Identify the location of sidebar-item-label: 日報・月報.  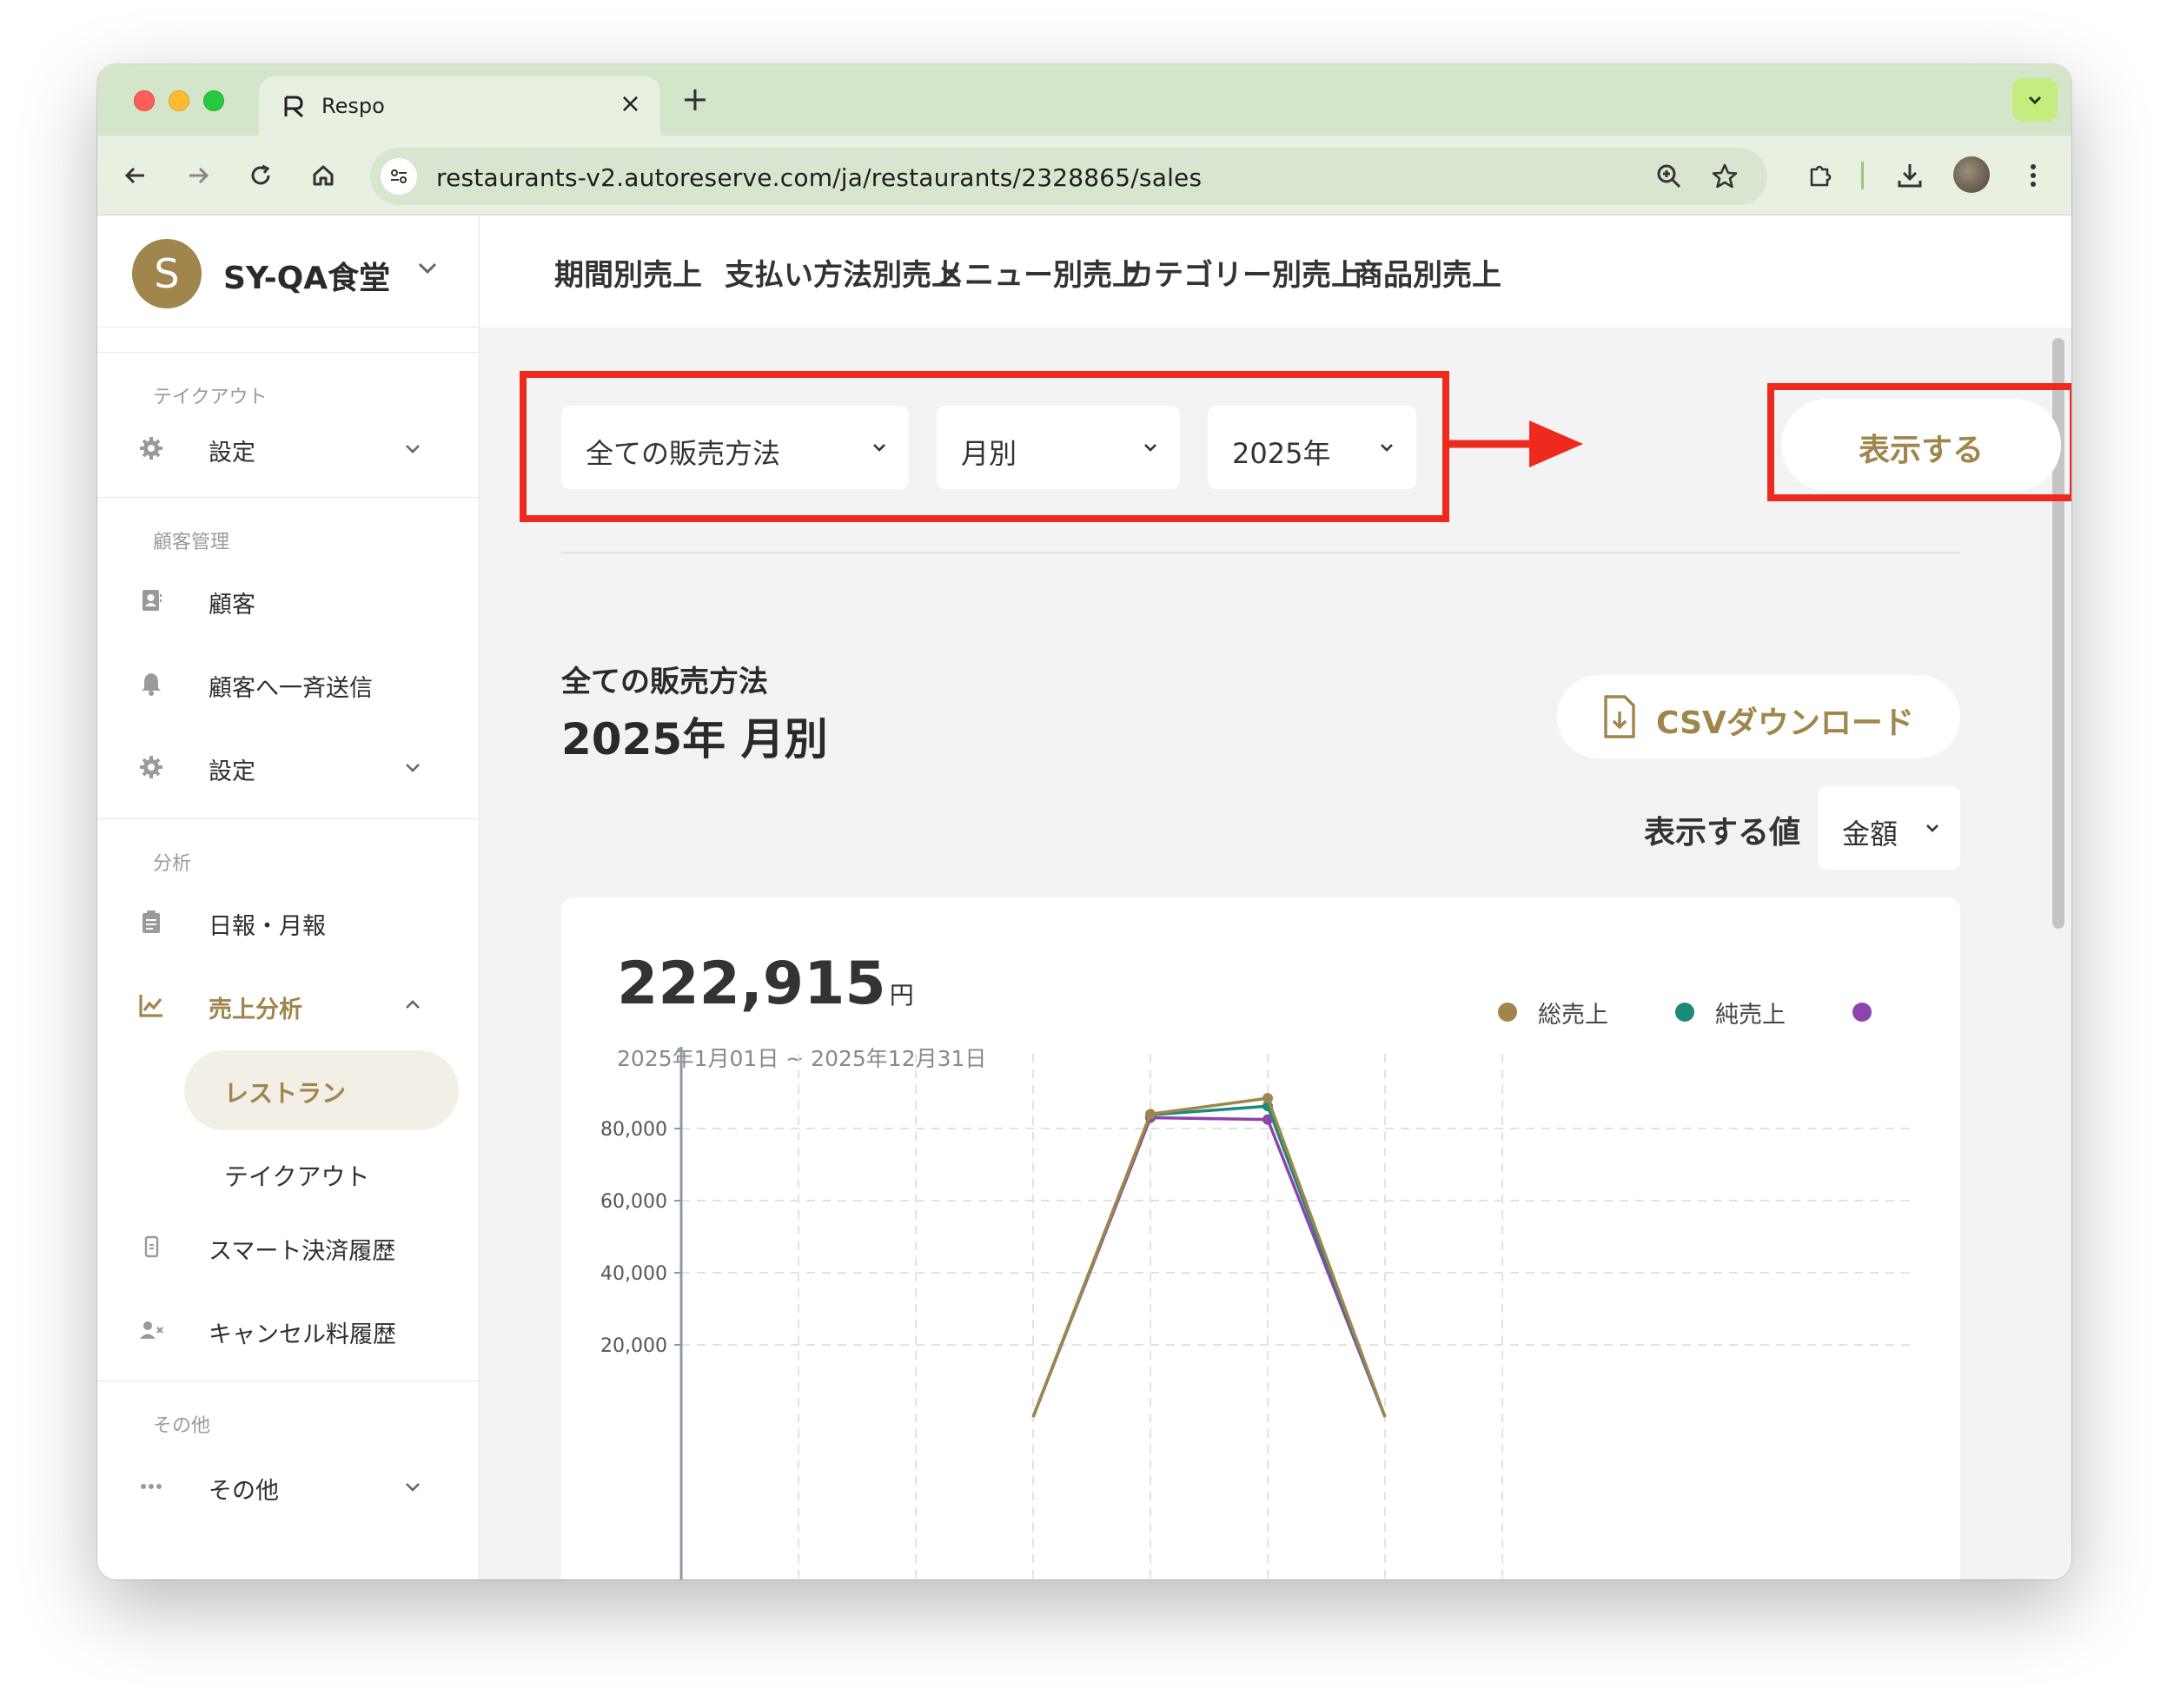
(267, 926).